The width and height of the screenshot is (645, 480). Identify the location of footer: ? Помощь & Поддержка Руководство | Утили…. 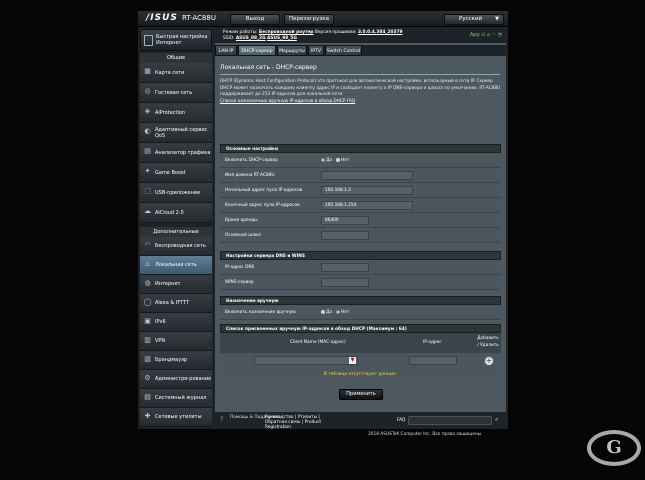
(360, 421).